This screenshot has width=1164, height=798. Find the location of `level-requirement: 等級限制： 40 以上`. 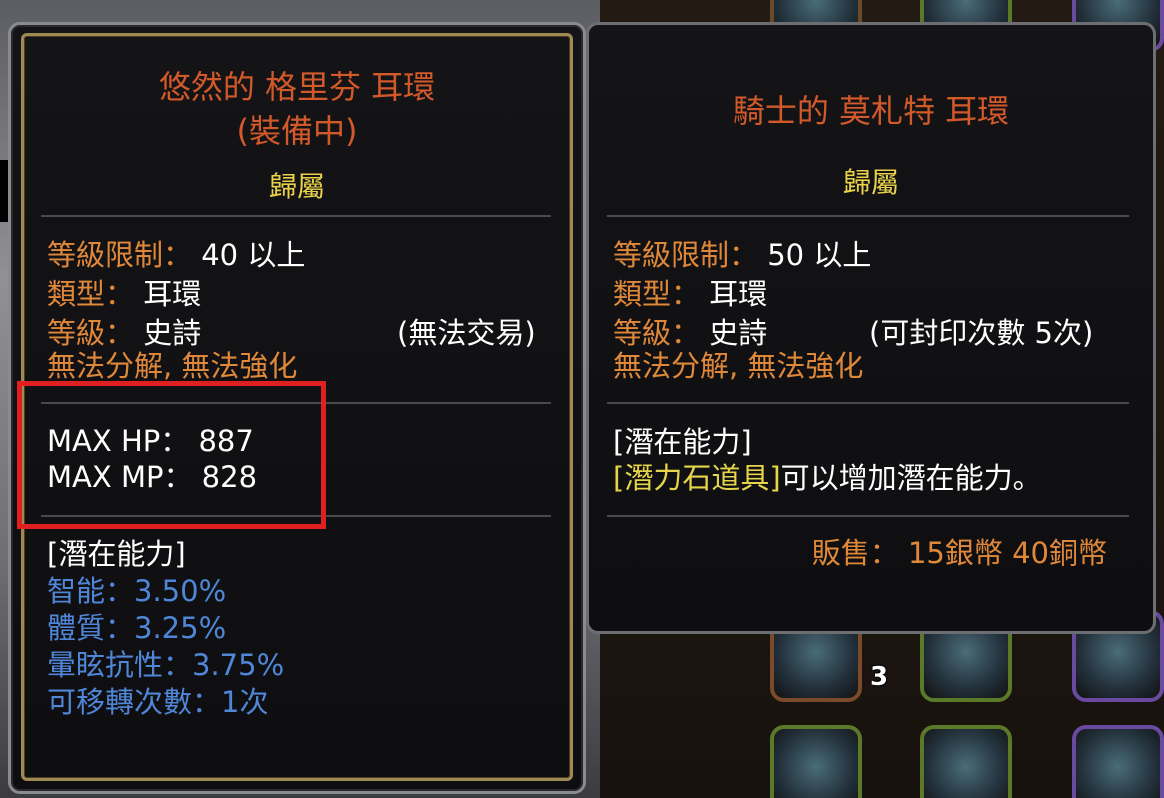

level-requirement: 等級限制： 40 以上 is located at coordinates (176, 255).